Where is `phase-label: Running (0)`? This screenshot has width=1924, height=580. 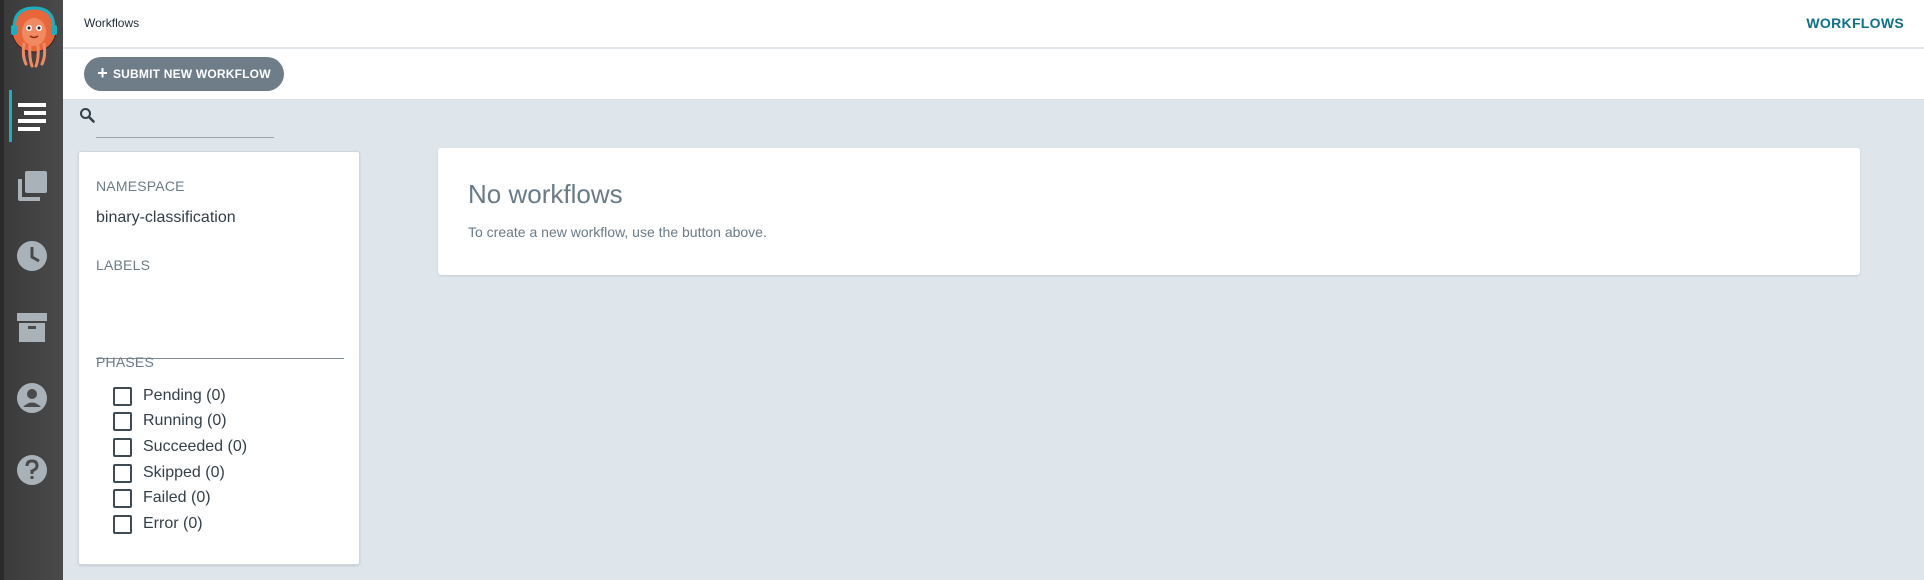 phase-label: Running (0) is located at coordinates (185, 420).